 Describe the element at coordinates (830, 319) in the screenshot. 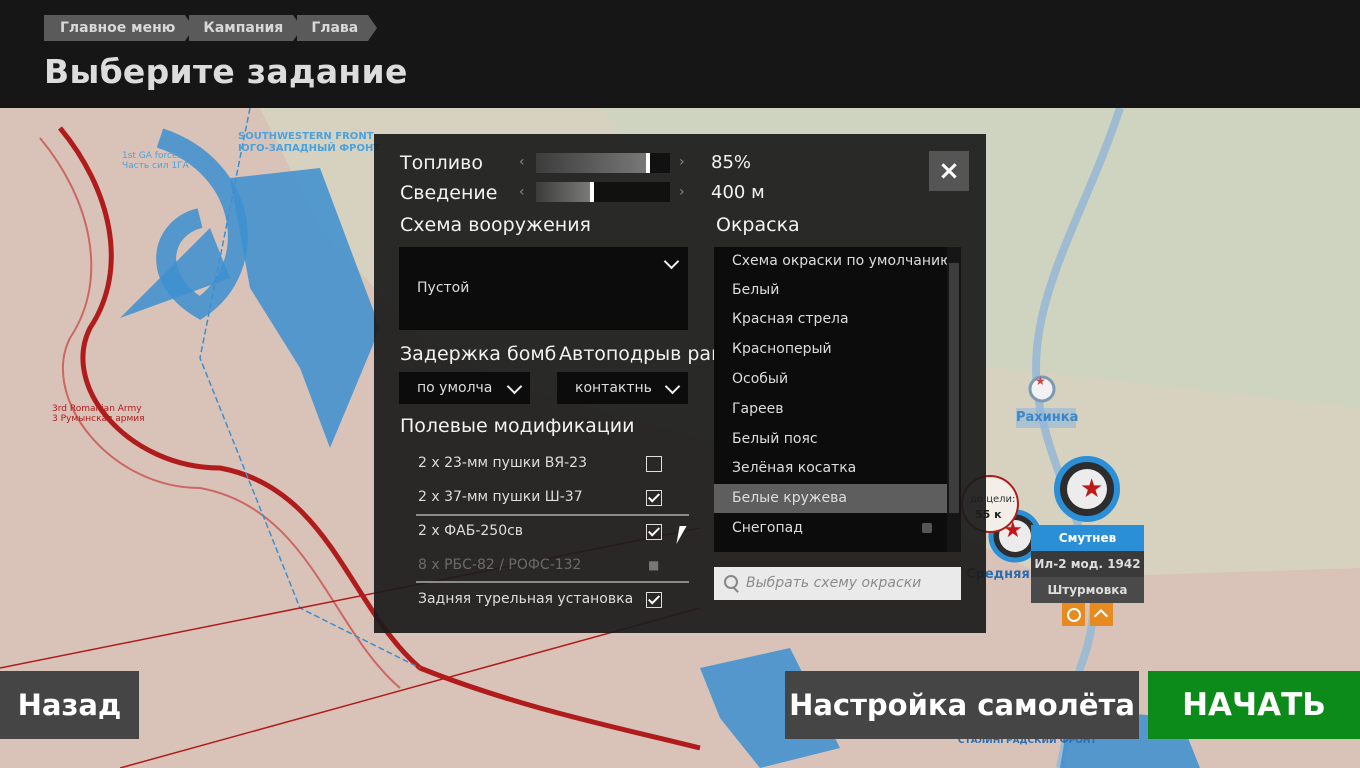

I see `skin-item: Красная стрела` at that location.